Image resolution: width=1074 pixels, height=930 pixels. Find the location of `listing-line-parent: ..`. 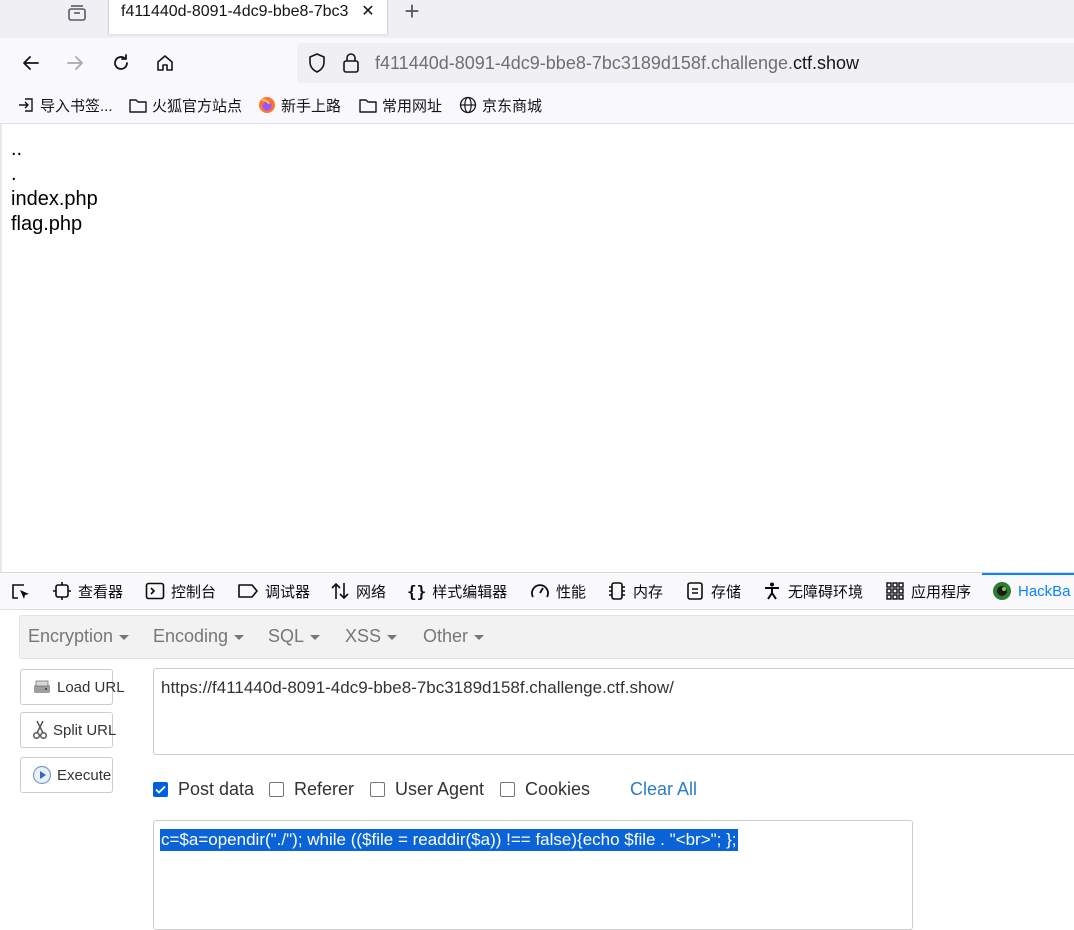

listing-line-parent: .. is located at coordinates (17, 149).